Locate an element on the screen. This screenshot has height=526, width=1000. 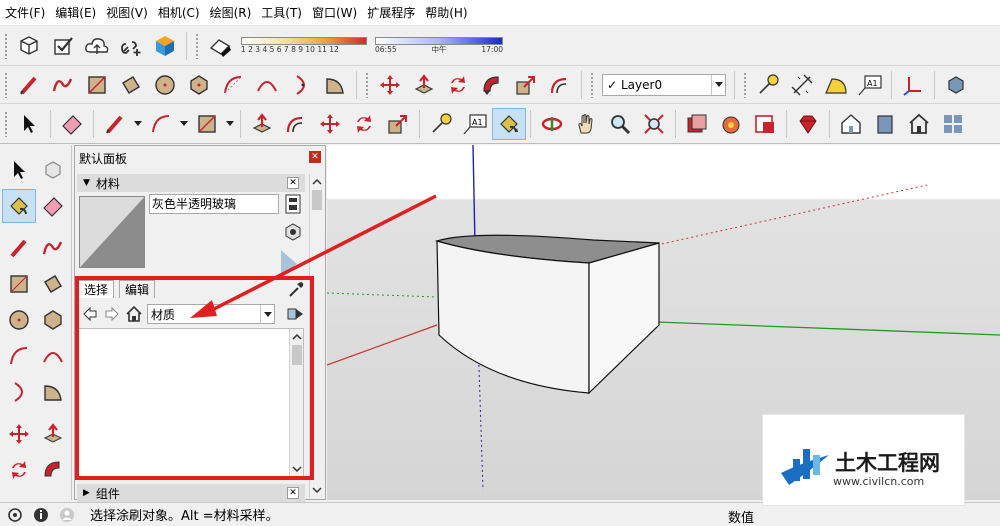
protractor-button is located at coordinates (836, 85).